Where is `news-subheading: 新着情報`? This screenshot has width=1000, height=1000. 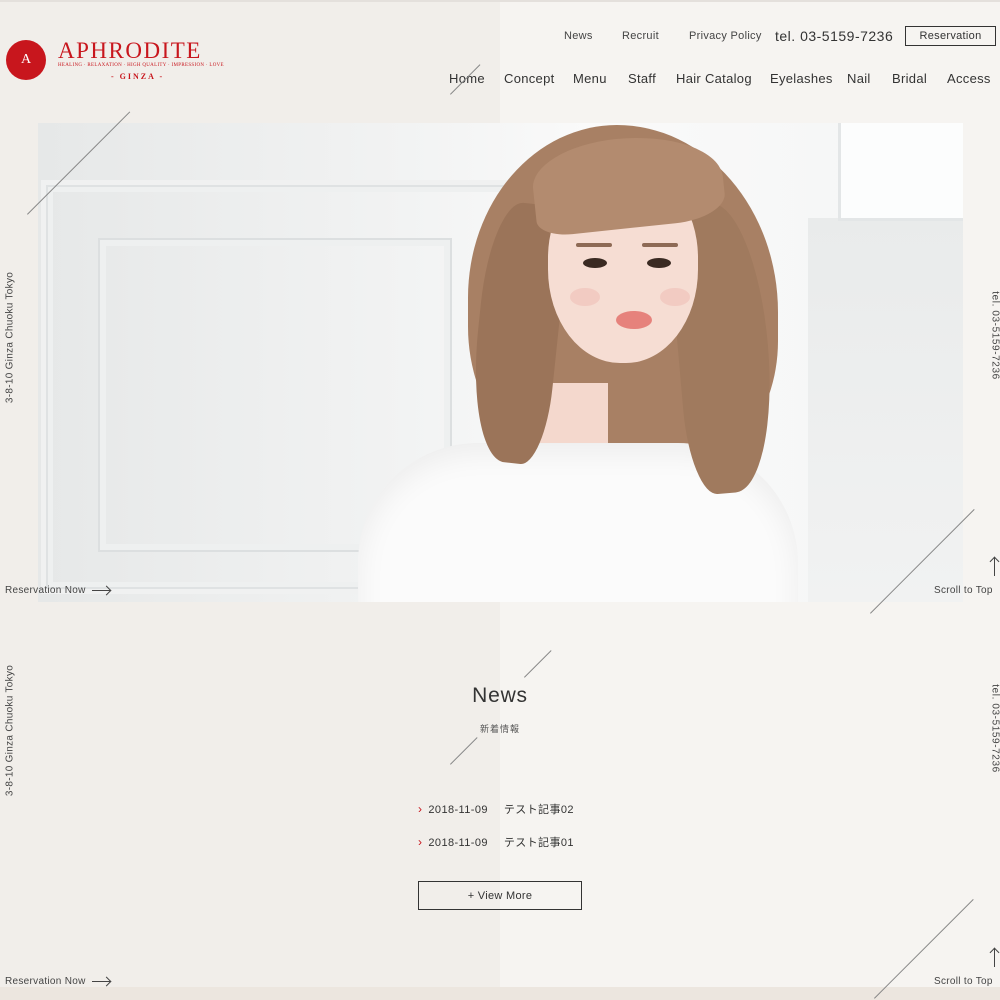
news-subheading: 新着情報 is located at coordinates (499, 729).